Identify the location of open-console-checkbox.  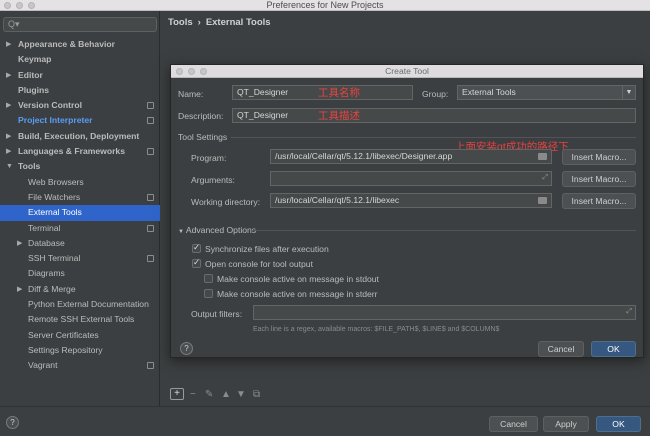
(196, 262).